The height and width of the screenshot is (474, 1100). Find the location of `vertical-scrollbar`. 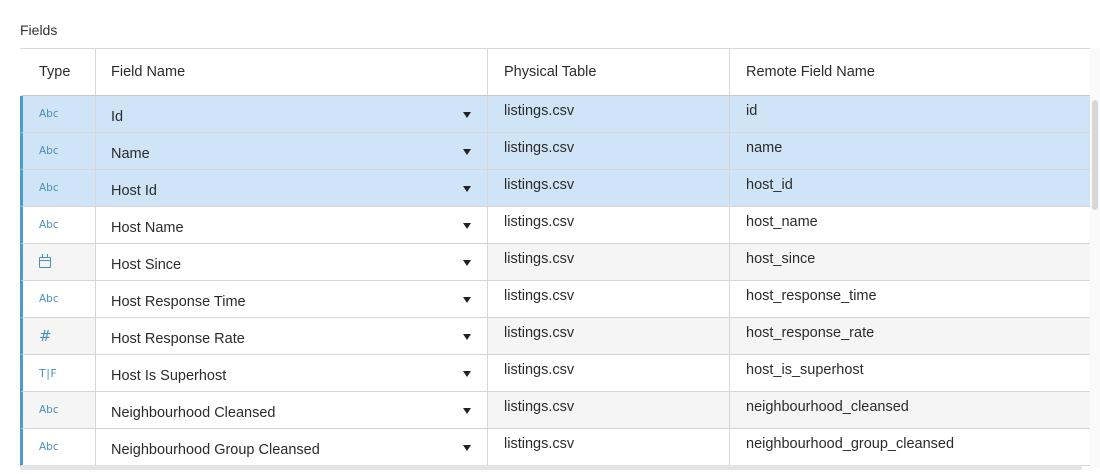

vertical-scrollbar is located at coordinates (1095, 258).